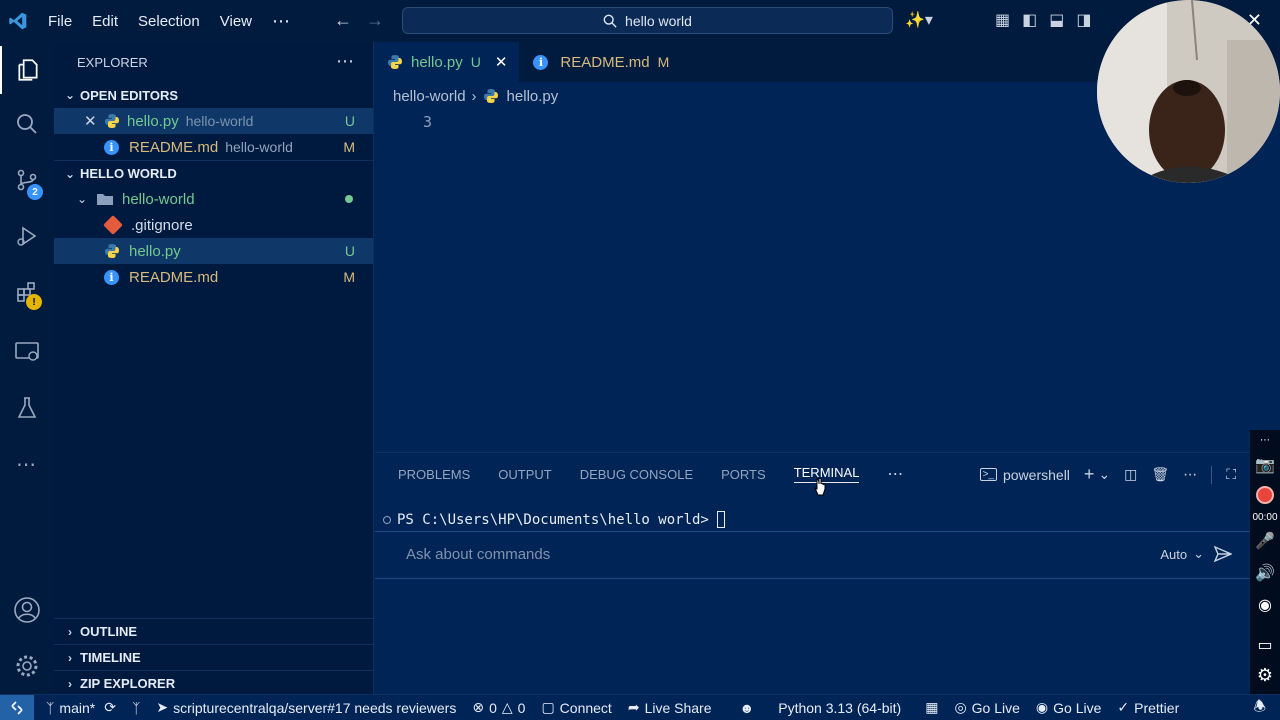 This screenshot has width=1280, height=720. What do you see at coordinates (50, 707) in the screenshot?
I see `branch-icon: ᛉ` at bounding box center [50, 707].